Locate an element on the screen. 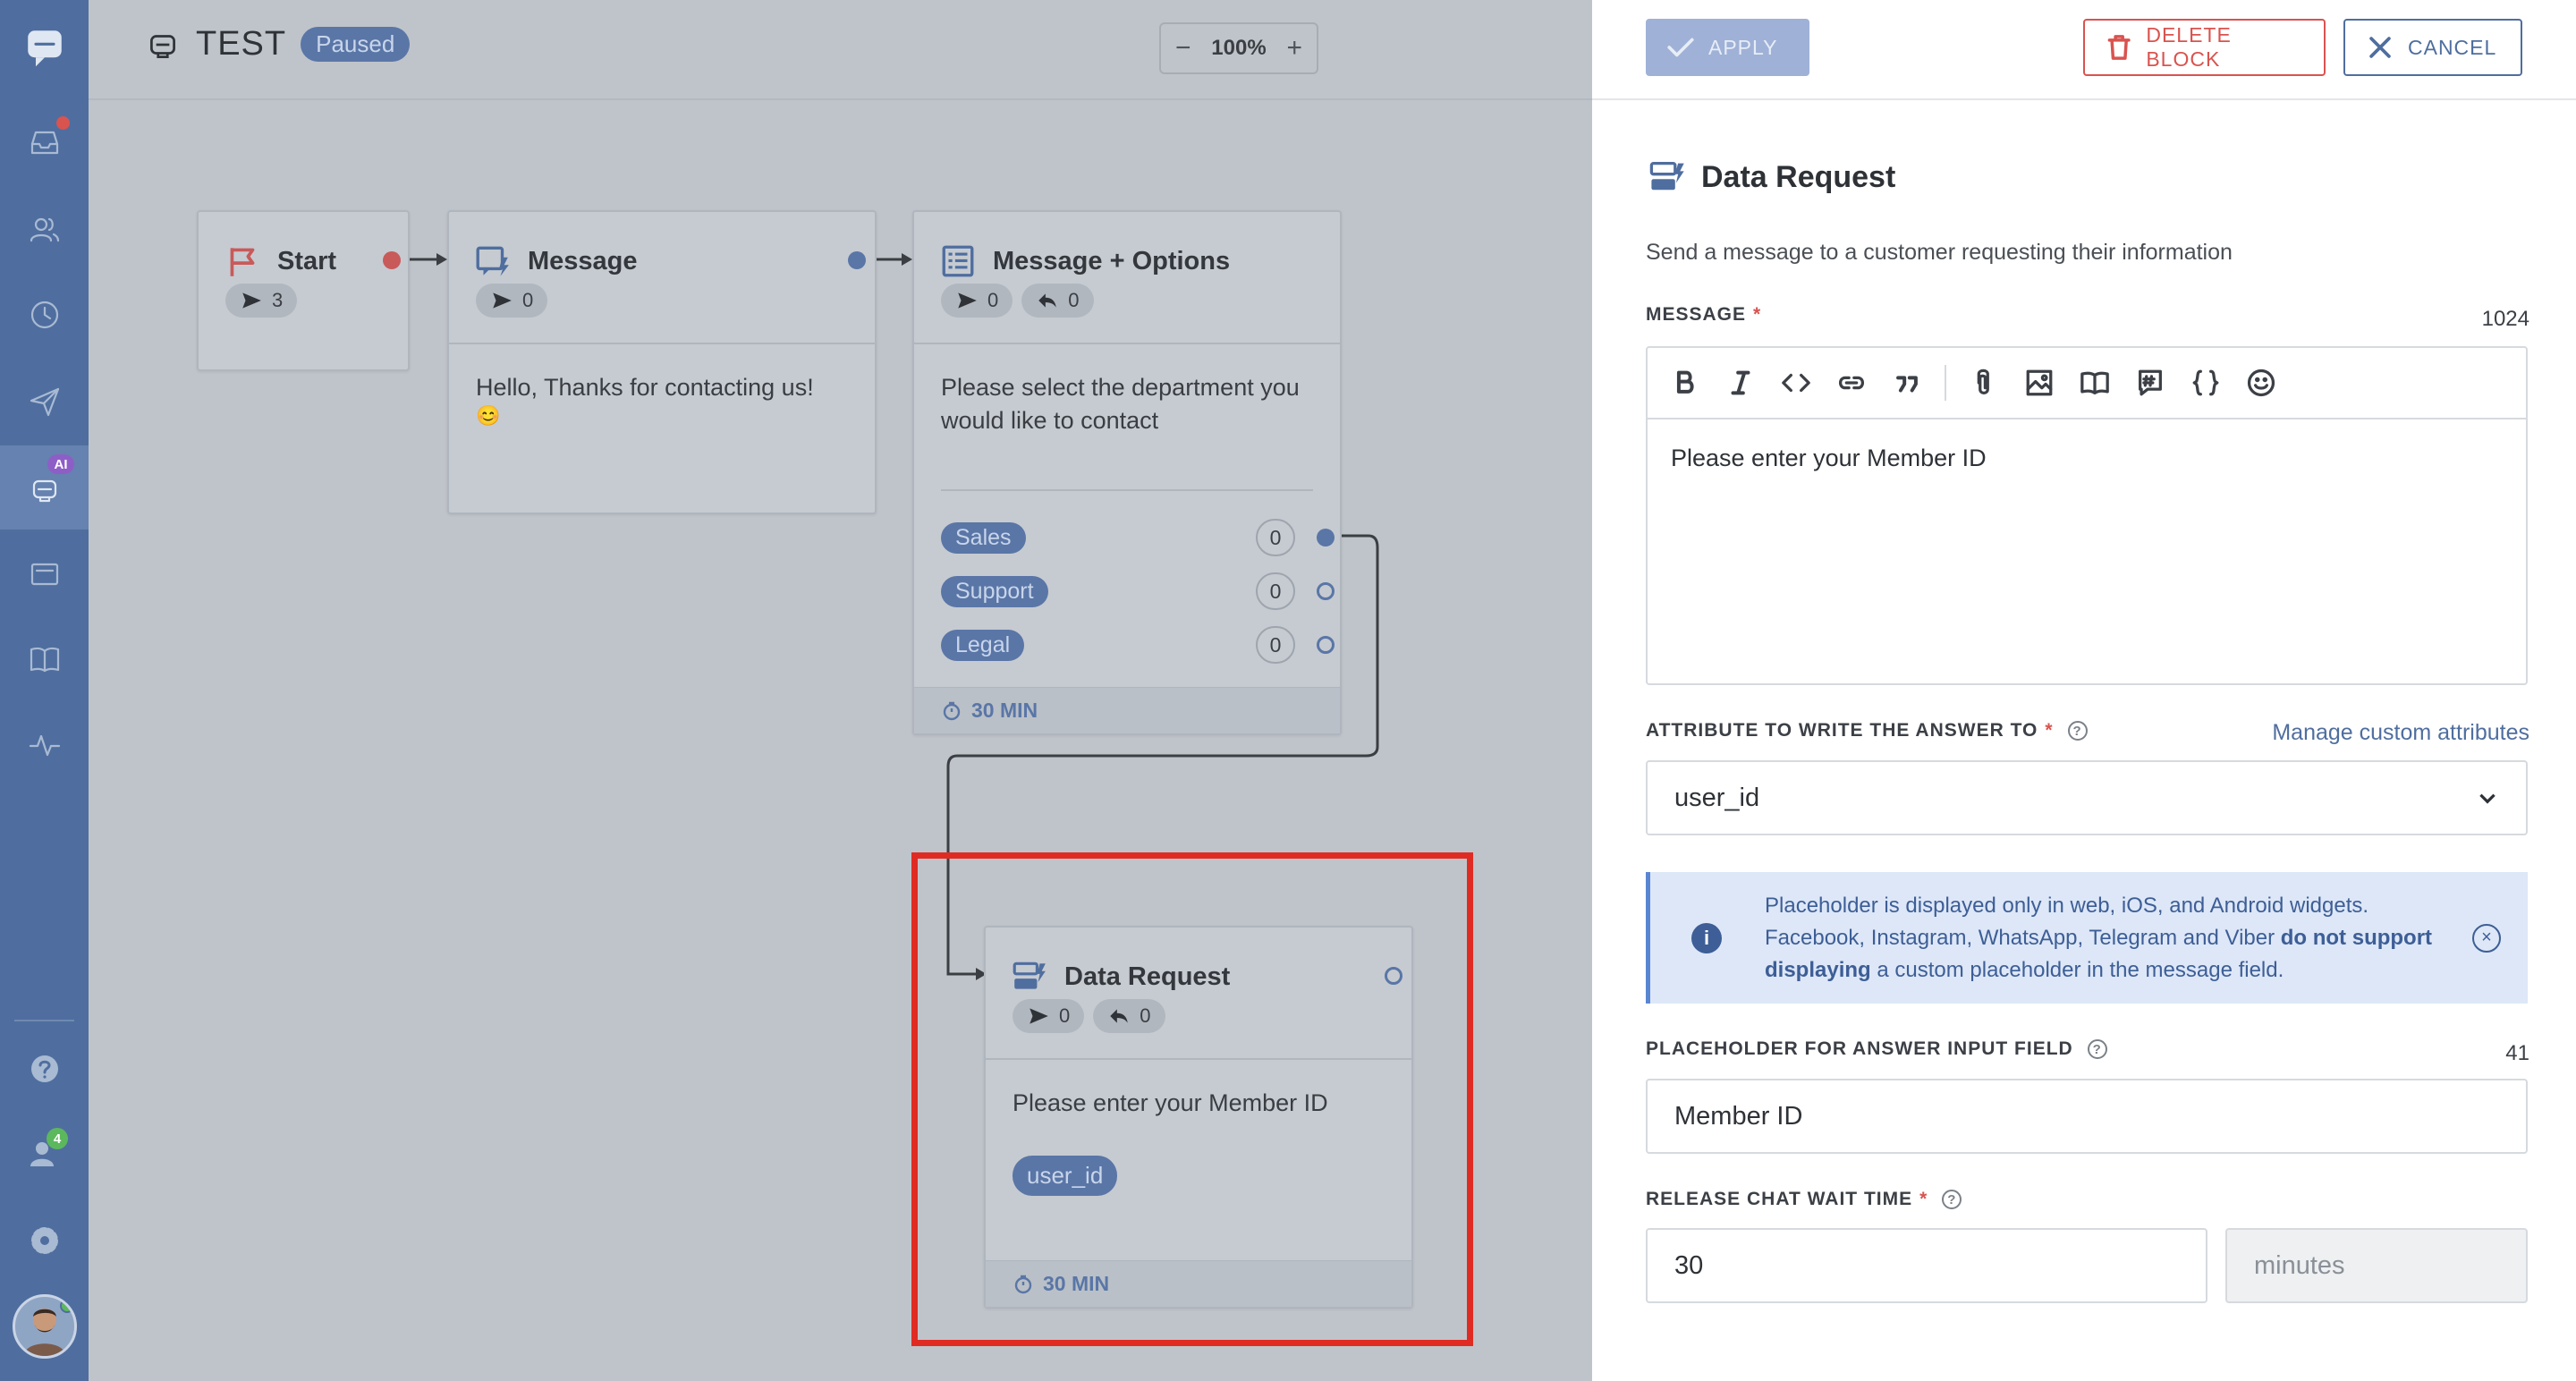 Image resolution: width=2576 pixels, height=1381 pixels. option-row: Legal 0 is located at coordinates (1127, 645).